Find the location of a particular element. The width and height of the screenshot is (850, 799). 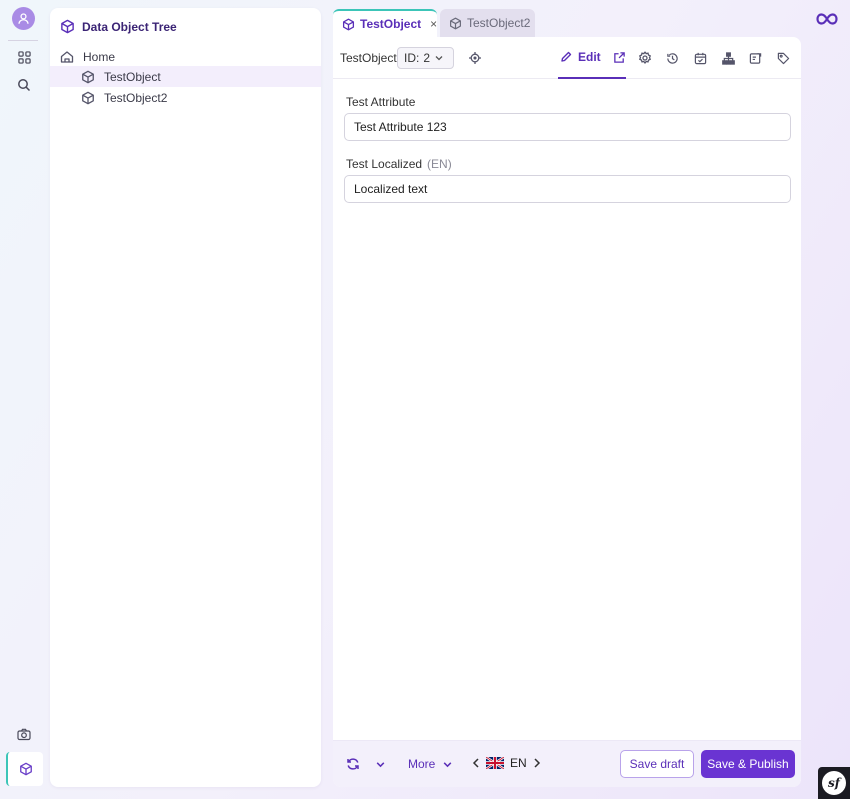

language-code: EN is located at coordinates (518, 763).